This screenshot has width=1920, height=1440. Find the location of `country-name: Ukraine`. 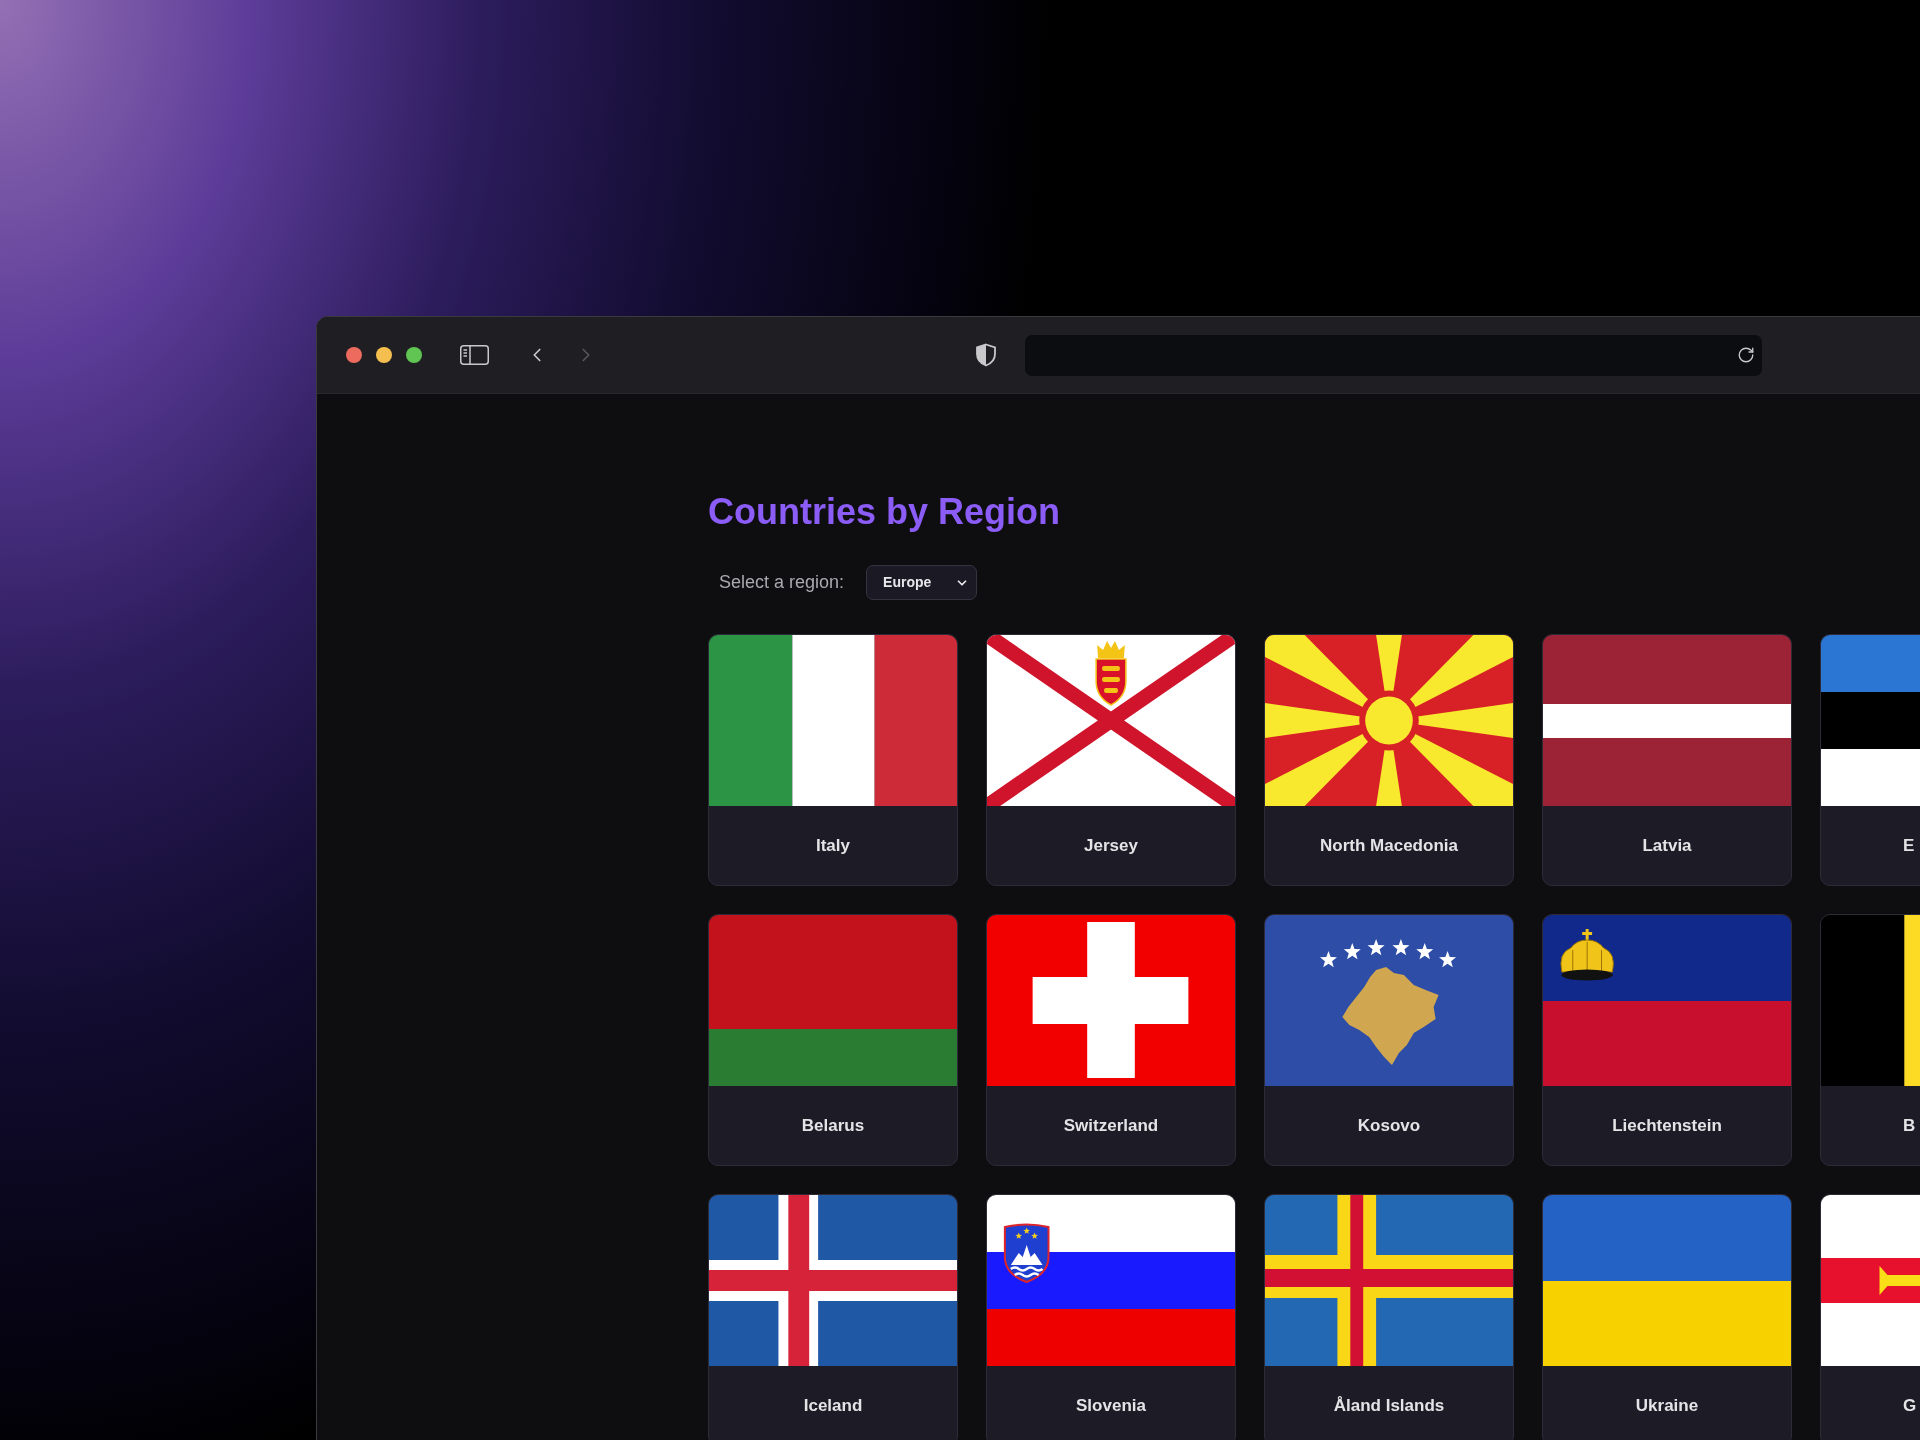

country-name: Ukraine is located at coordinates (1667, 1405).